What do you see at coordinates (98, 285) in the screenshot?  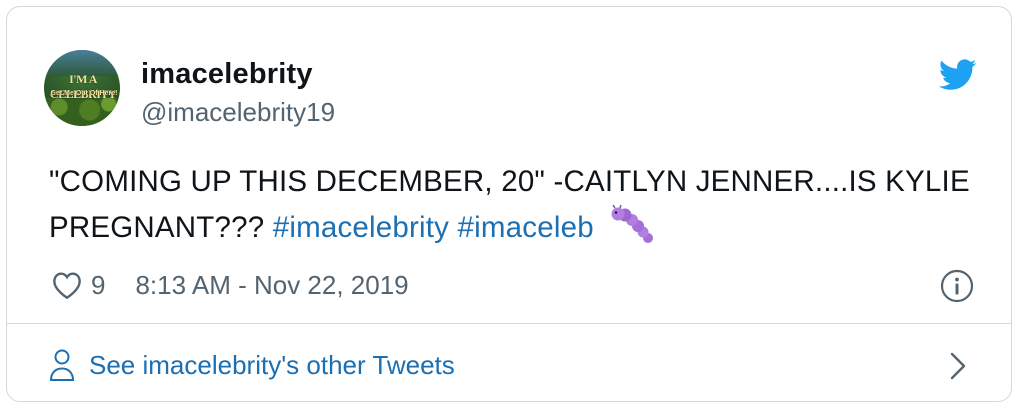 I see `like-count: 9` at bounding box center [98, 285].